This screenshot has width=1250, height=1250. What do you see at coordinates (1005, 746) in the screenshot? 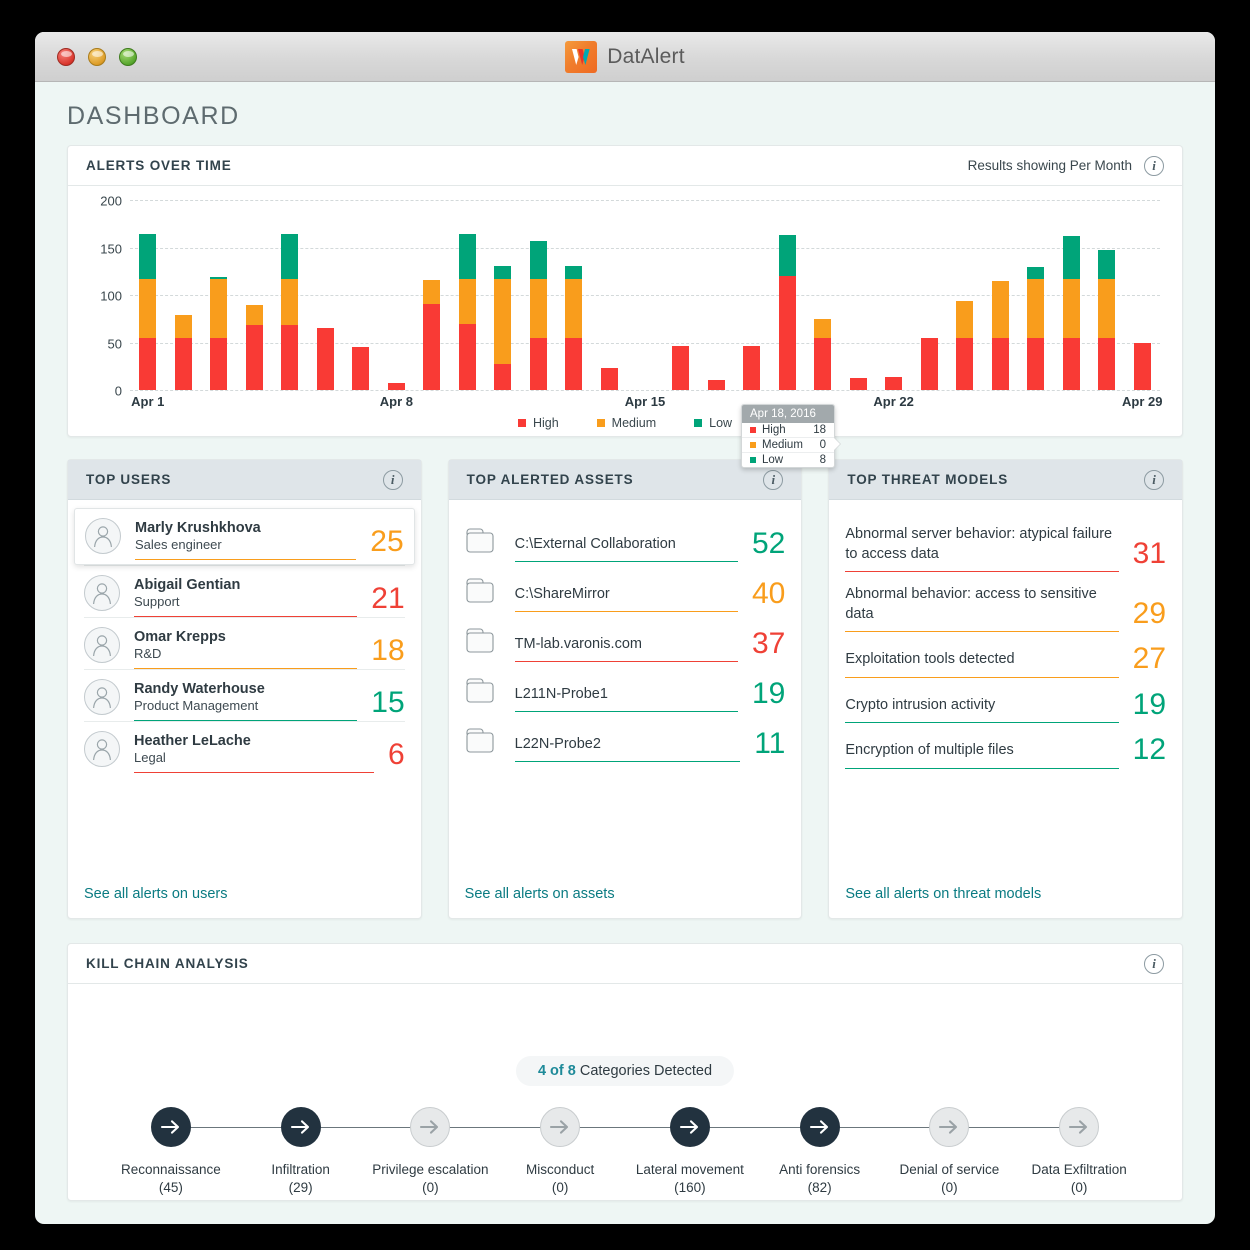
I see `top-threat-models-row: Encryption of multiple files 12` at bounding box center [1005, 746].